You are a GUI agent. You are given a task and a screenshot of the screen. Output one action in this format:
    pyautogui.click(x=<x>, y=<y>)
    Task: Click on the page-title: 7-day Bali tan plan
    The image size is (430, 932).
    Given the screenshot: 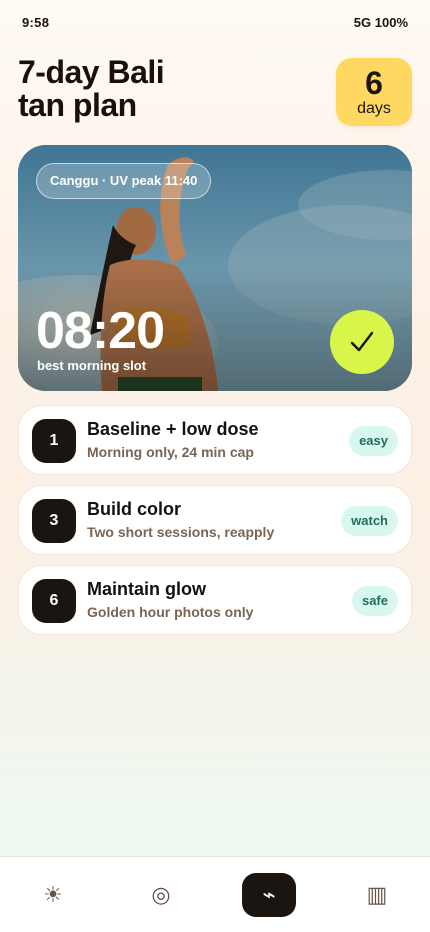 What is the action you would take?
    pyautogui.click(x=148, y=89)
    